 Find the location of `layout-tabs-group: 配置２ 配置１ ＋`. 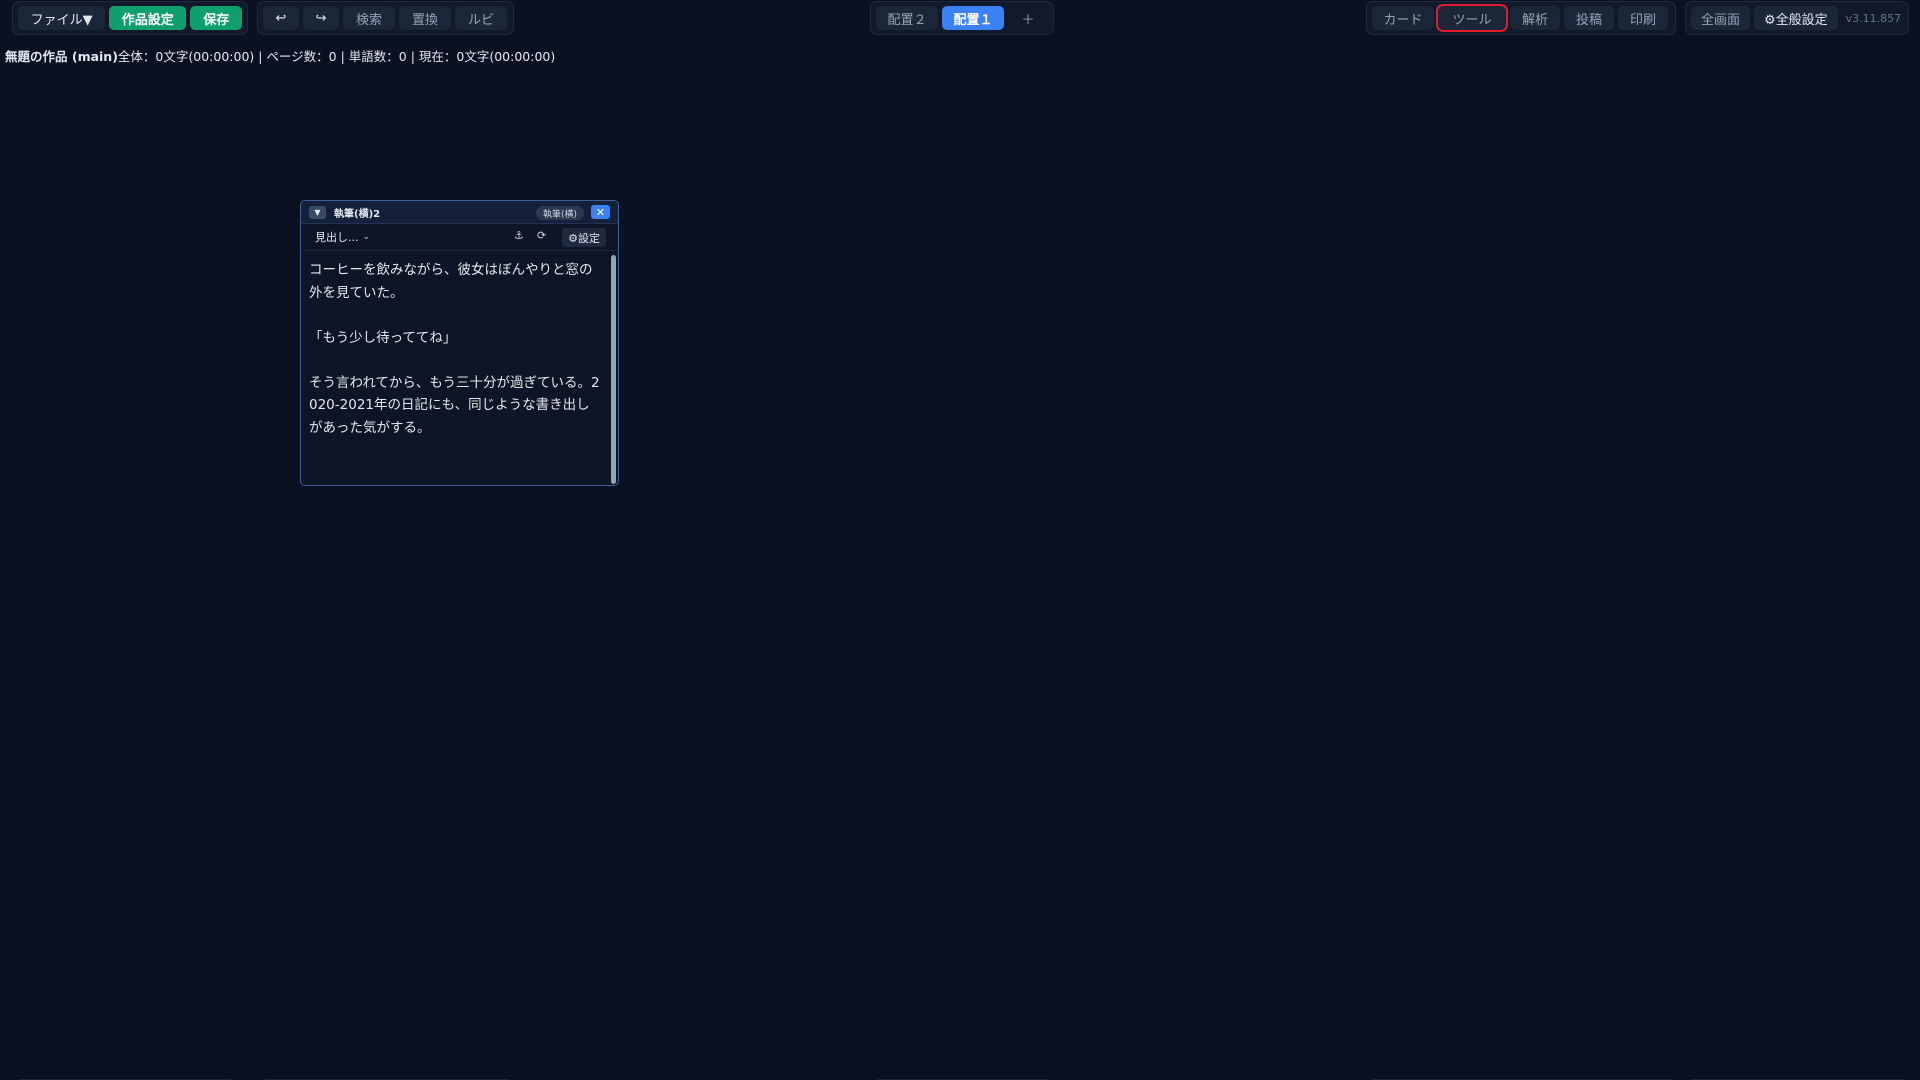

layout-tabs-group: 配置２ 配置１ ＋ is located at coordinates (962, 18).